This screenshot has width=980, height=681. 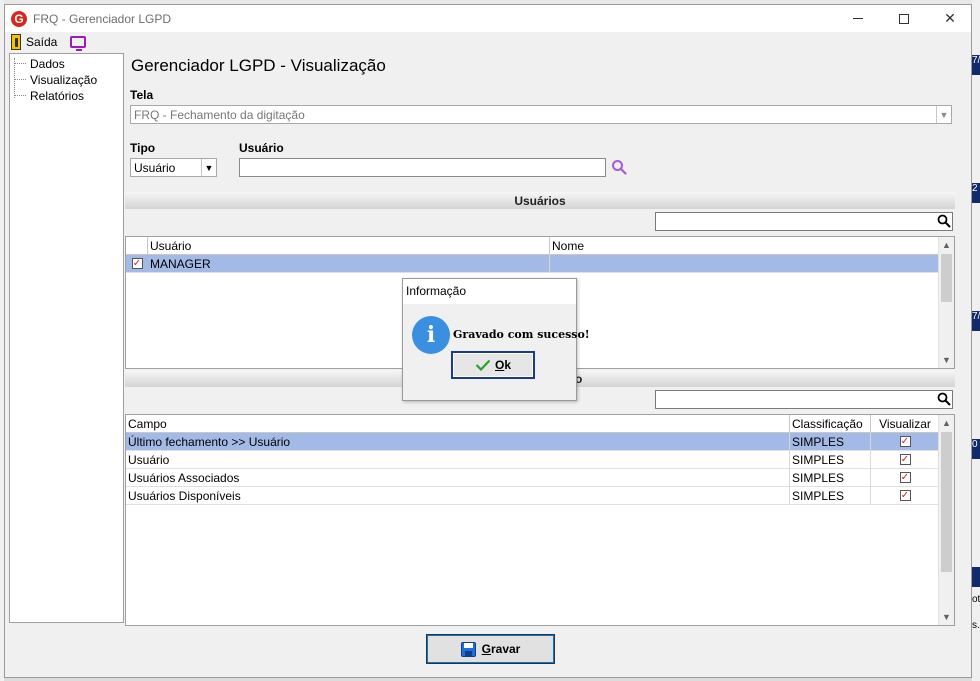 I want to click on users-filter-input, so click(x=804, y=221).